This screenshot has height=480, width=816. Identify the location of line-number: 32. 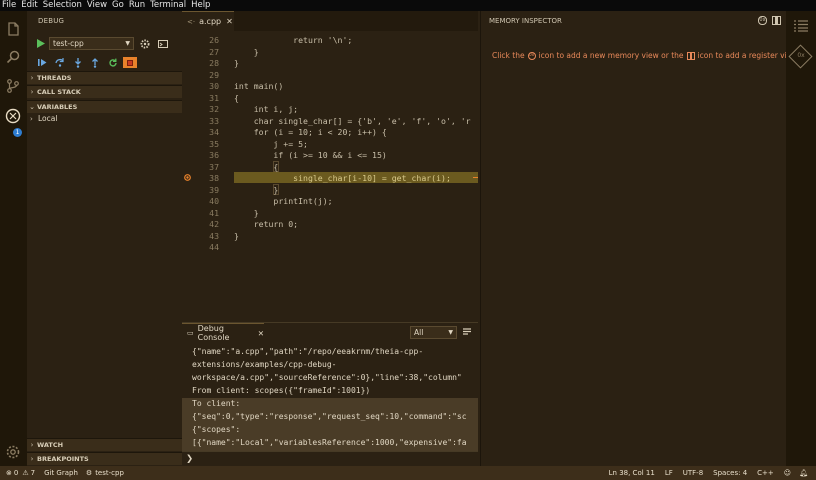
(214, 109).